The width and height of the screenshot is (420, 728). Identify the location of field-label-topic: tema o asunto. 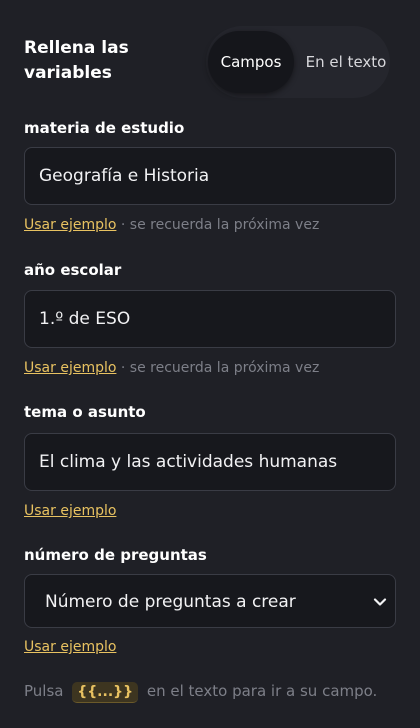
(85, 412).